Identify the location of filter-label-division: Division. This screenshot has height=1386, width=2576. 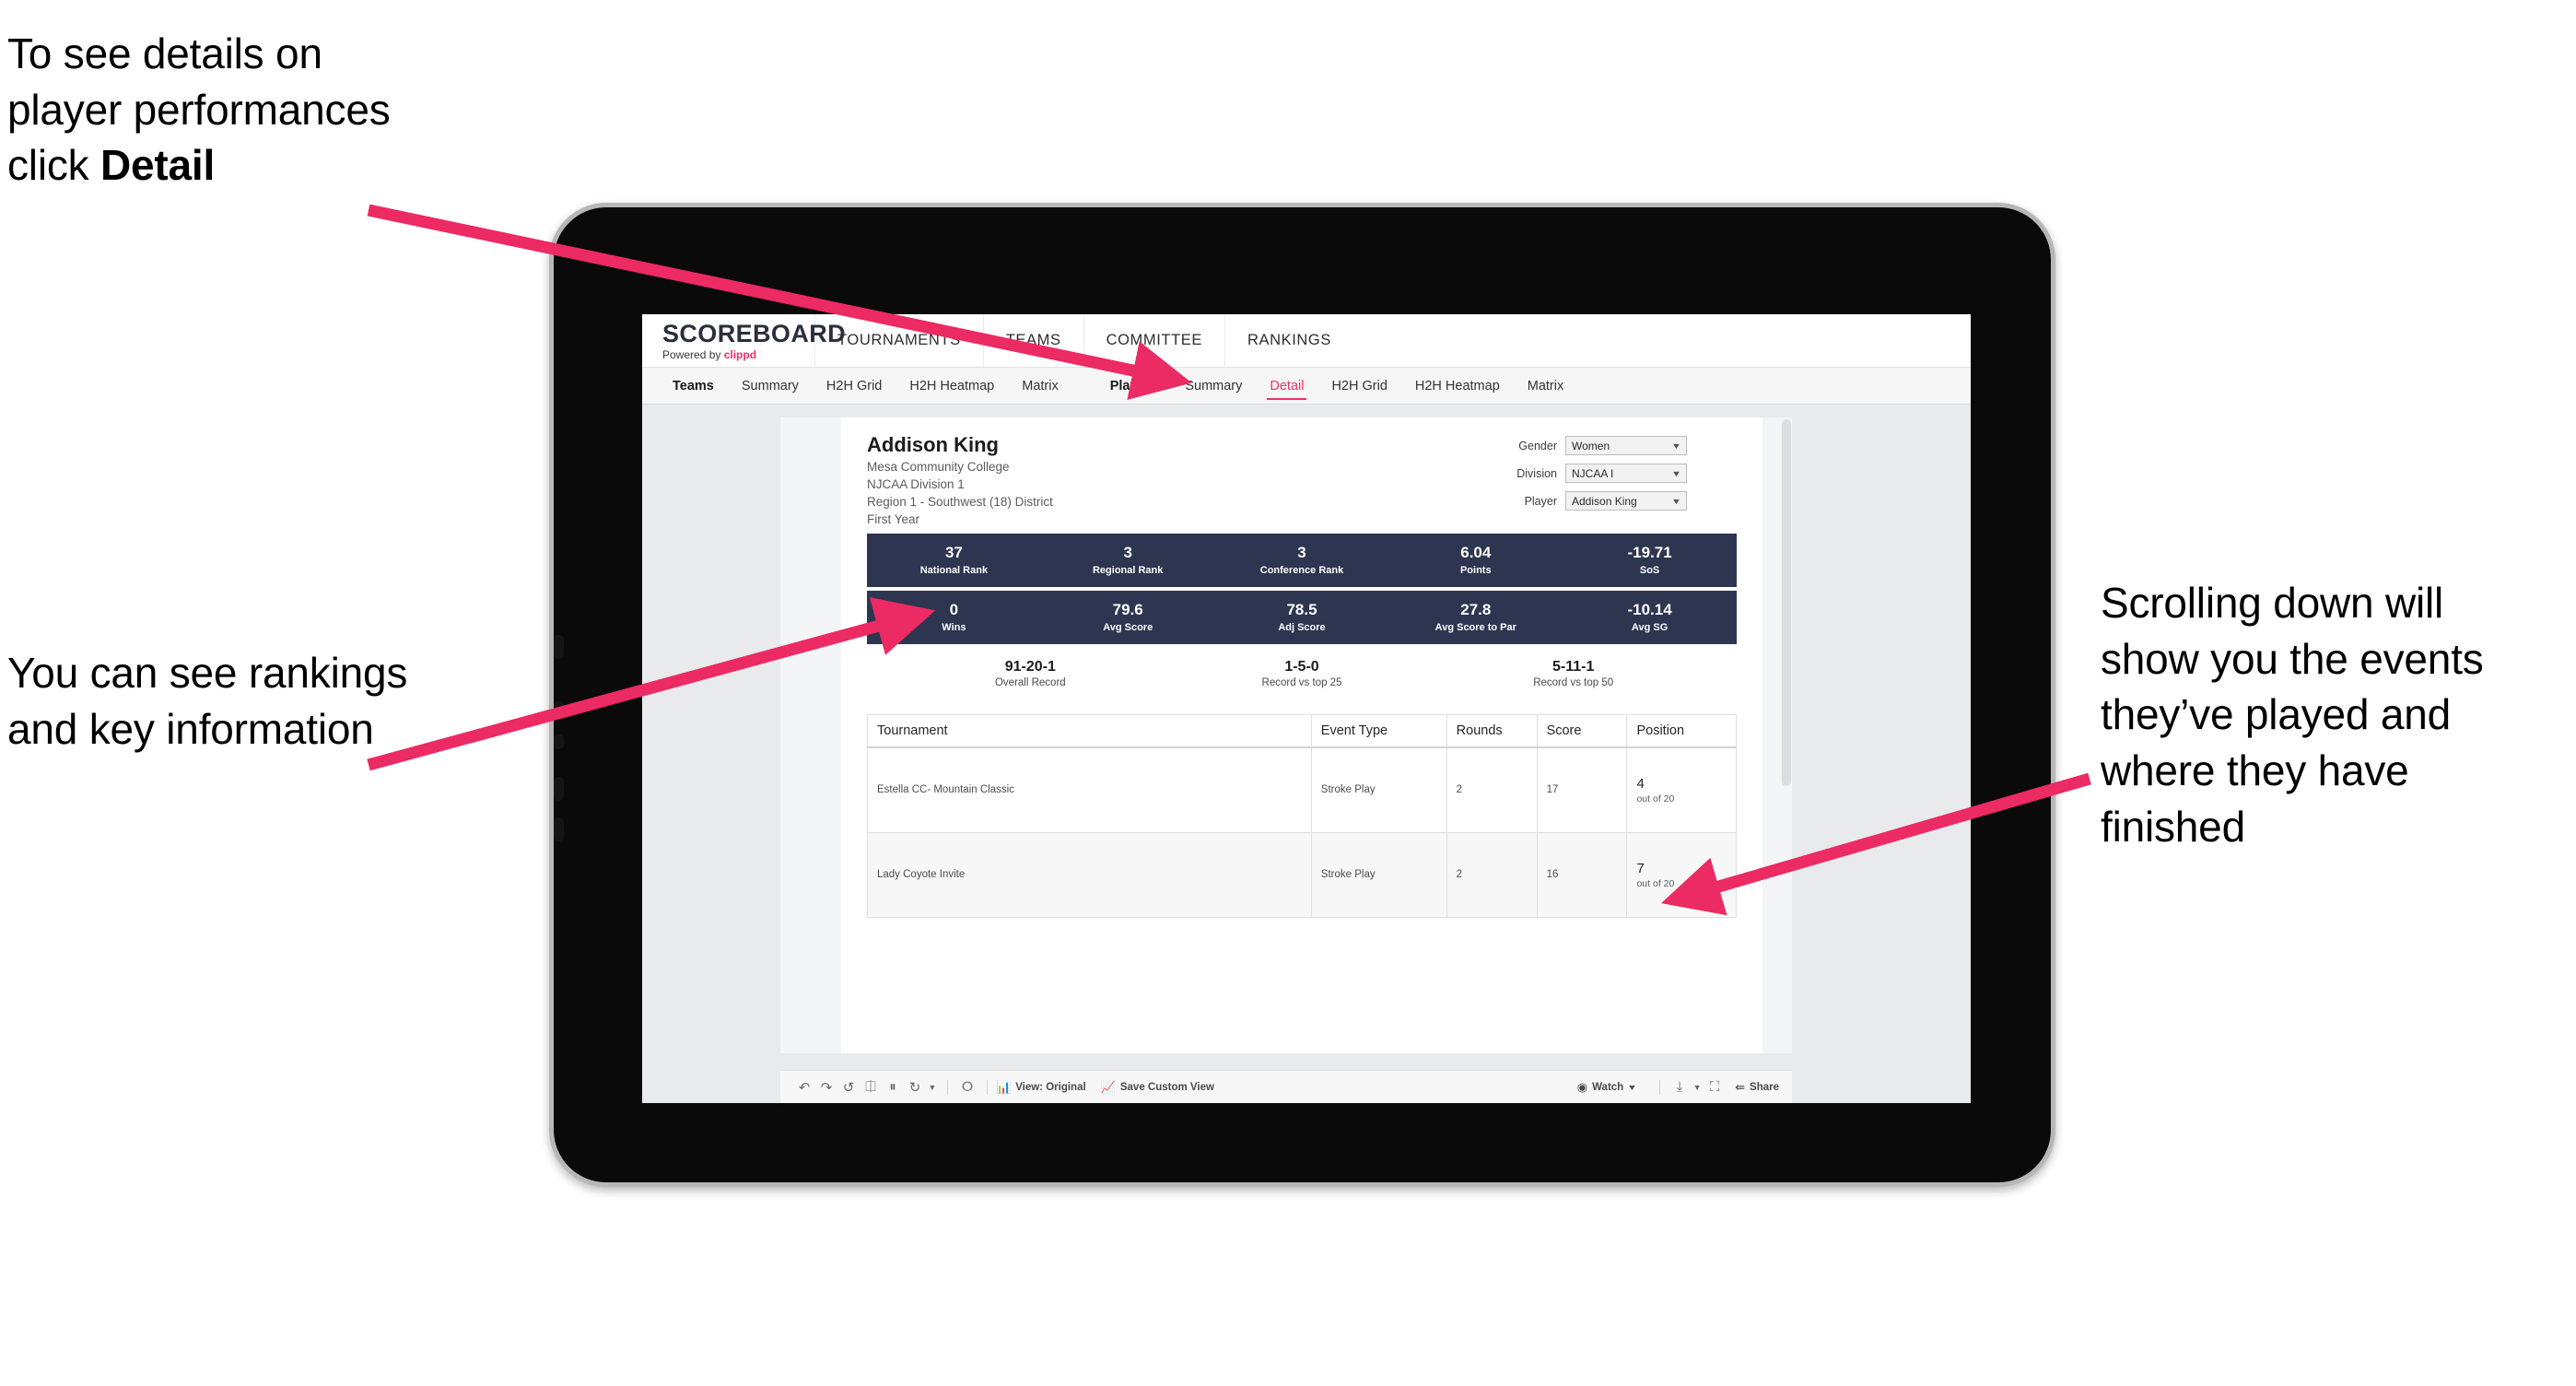
(1536, 473).